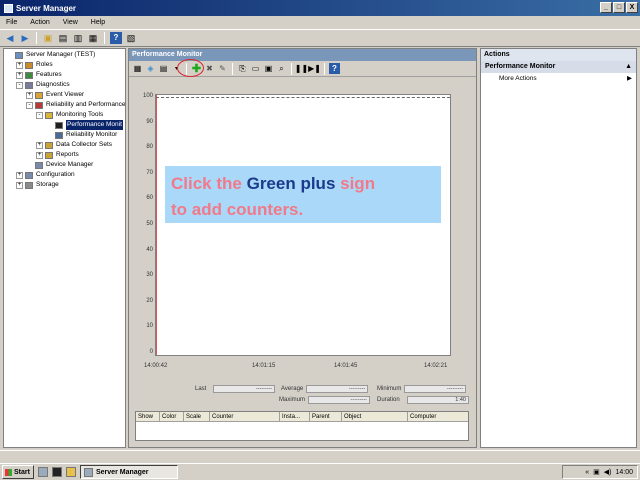 Image resolution: width=640 pixels, height=480 pixels. Describe the element at coordinates (255, 68) in the screenshot. I see `paste-counter-list-icon: ▭` at that location.